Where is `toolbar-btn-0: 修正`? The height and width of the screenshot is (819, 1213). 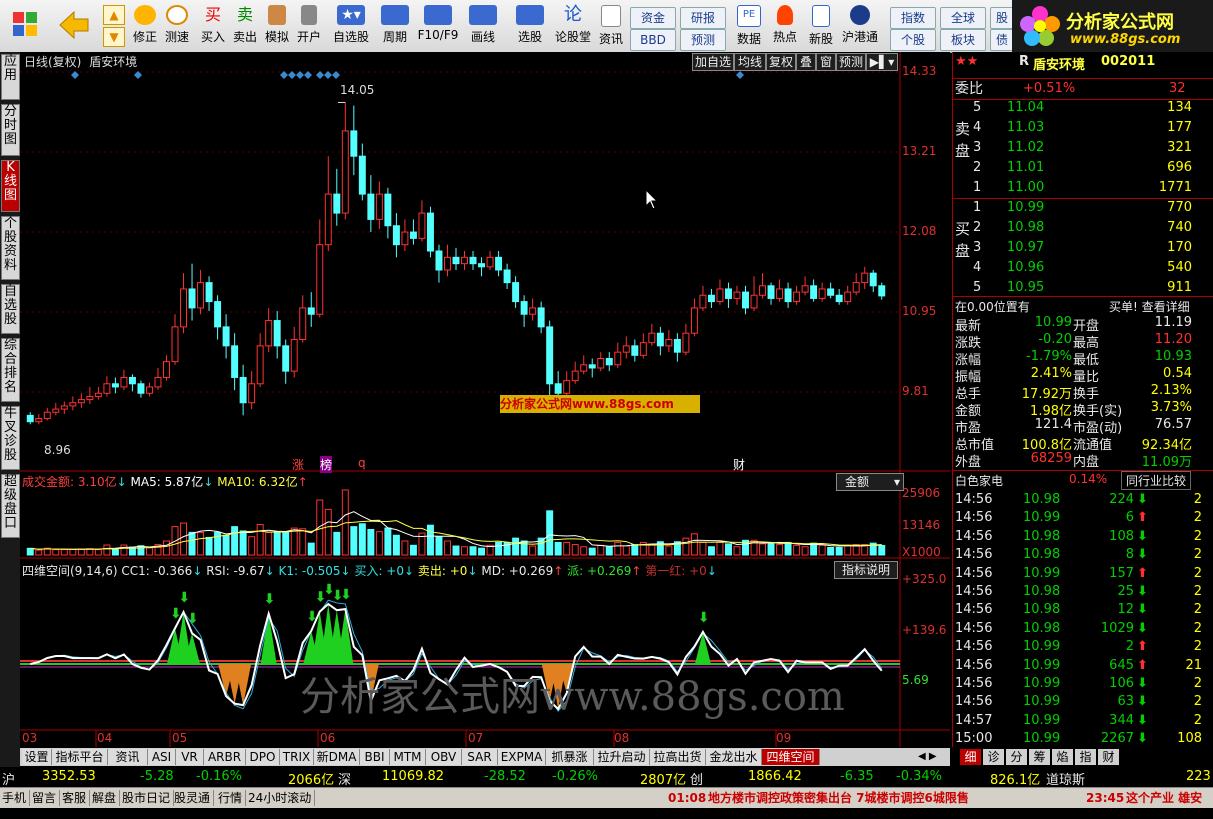
toolbar-btn-0: 修正 is located at coordinates (145, 26).